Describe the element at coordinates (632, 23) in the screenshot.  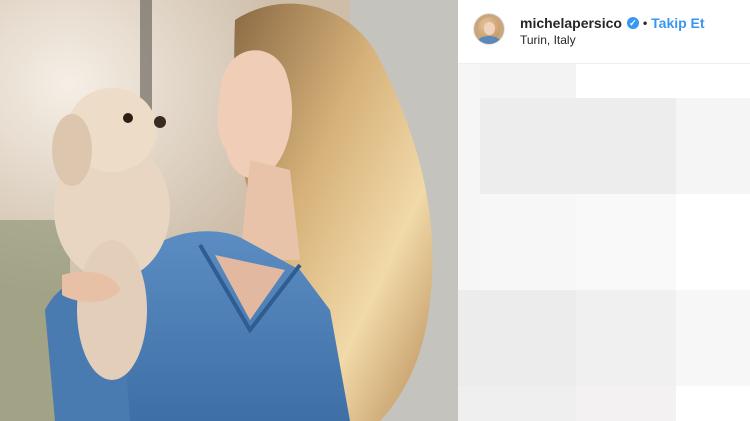
I see `verified-badge-icon: ✓` at that location.